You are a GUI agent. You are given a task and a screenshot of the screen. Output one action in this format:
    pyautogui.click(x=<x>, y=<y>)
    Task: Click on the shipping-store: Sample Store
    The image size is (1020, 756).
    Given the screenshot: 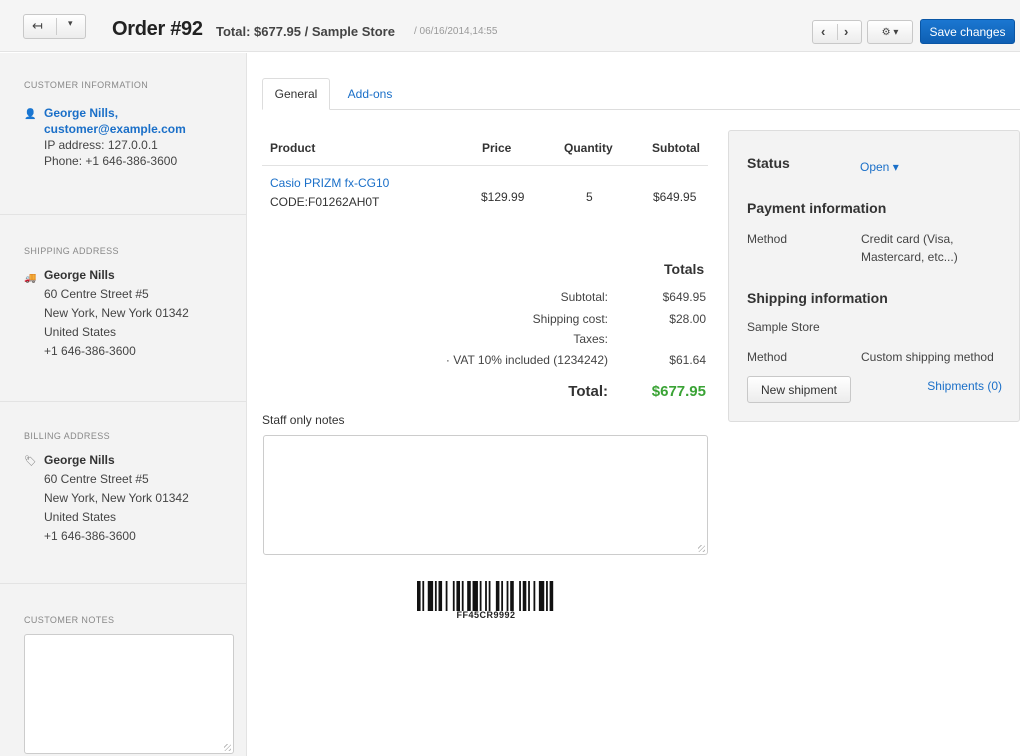 What is the action you would take?
    pyautogui.click(x=783, y=327)
    